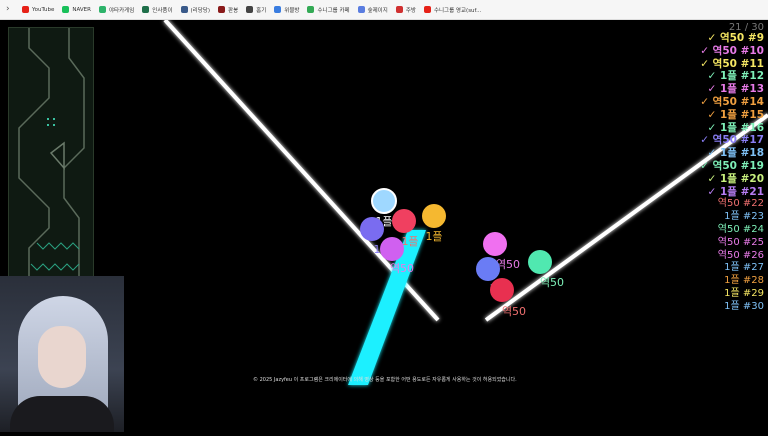  Describe the element at coordinates (741, 114) in the screenshot. I see `leaderboard-entry: 1플 #15` at that location.